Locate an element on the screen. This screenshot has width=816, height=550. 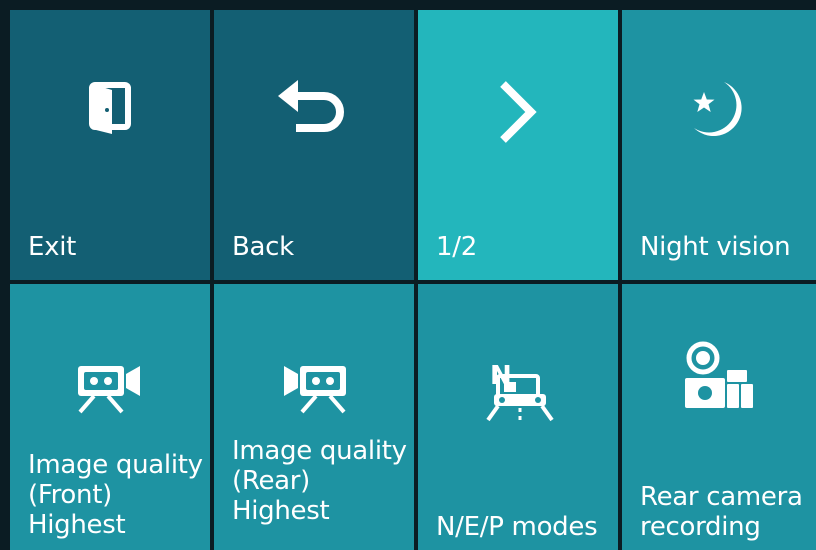
image-quality-front-label: Image quality (Front) Highest is located at coordinates (116, 495).